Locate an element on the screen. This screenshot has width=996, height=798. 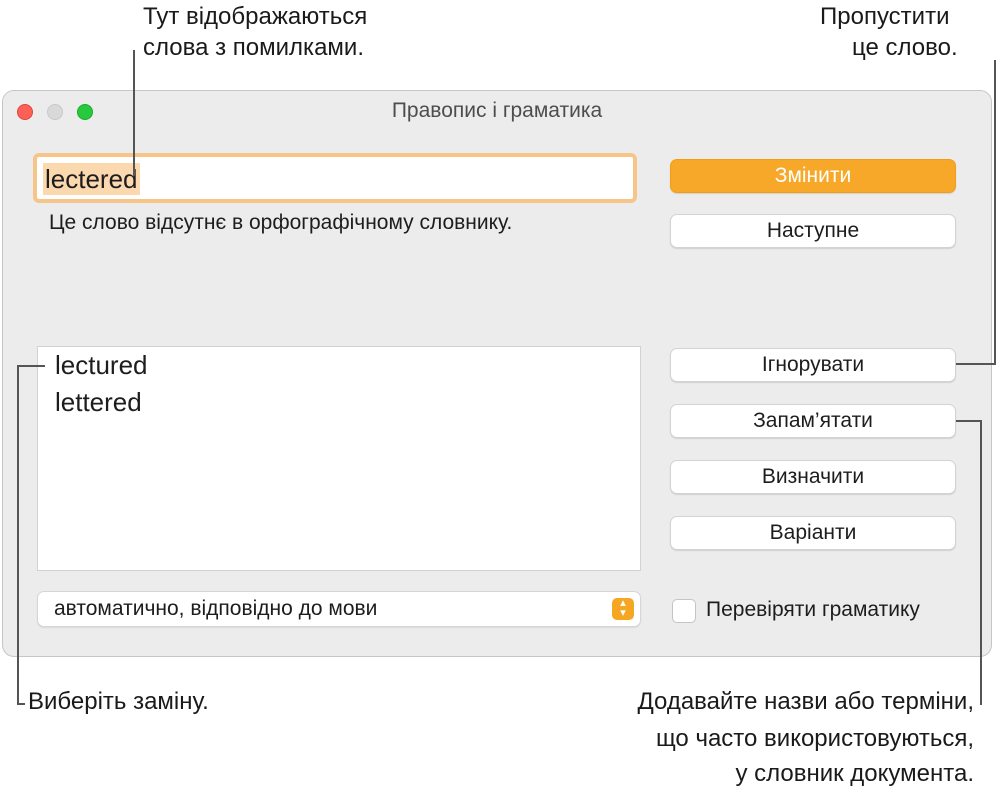
check-grammar-checkbox is located at coordinates (684, 611).